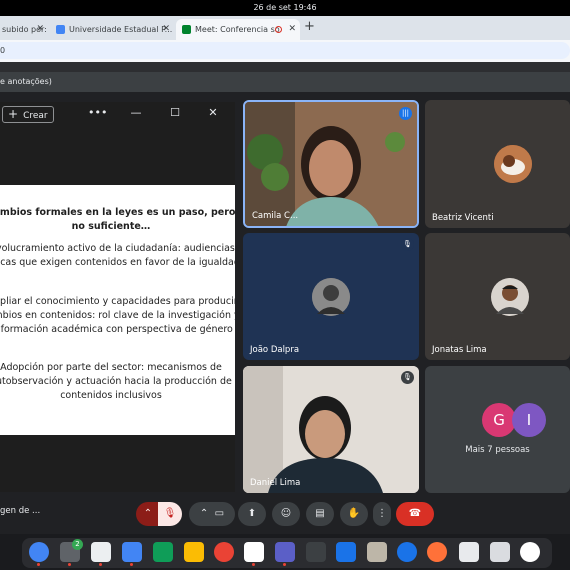  I want to click on end-call-icon: ☎, so click(415, 513).